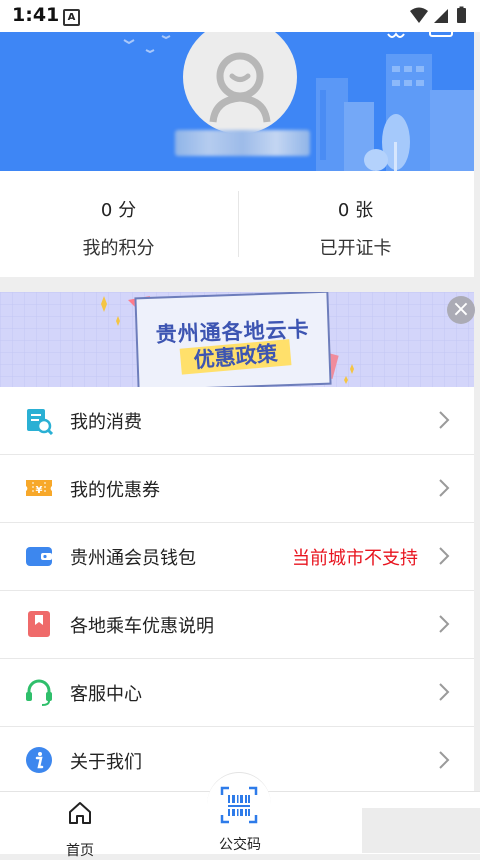 The height and width of the screenshot is (860, 480). I want to click on stats-panel: 0 分 我的积分 0 张 已开证卡, so click(237, 224).